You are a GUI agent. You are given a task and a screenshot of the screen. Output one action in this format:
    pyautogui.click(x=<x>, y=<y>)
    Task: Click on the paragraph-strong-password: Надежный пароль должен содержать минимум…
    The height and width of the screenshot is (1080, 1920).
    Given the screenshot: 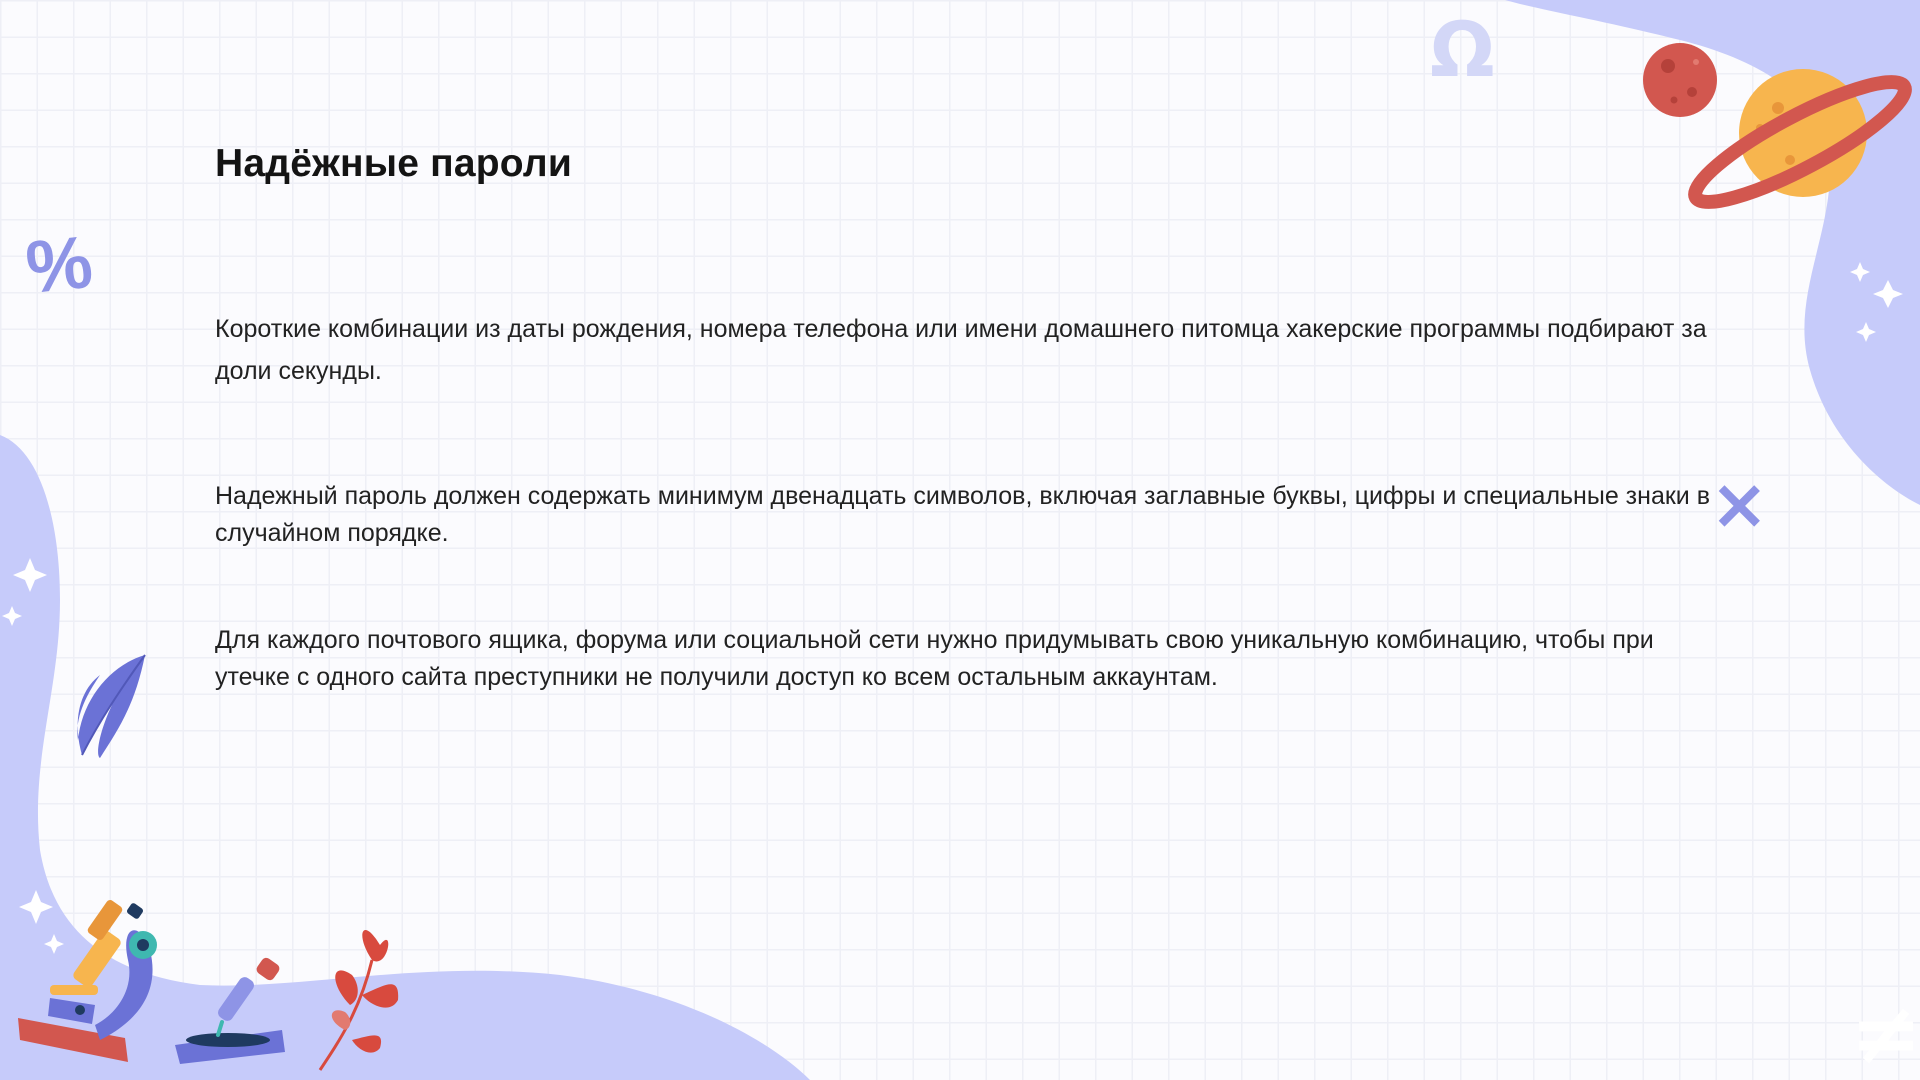 What is the action you would take?
    pyautogui.click(x=962, y=514)
    